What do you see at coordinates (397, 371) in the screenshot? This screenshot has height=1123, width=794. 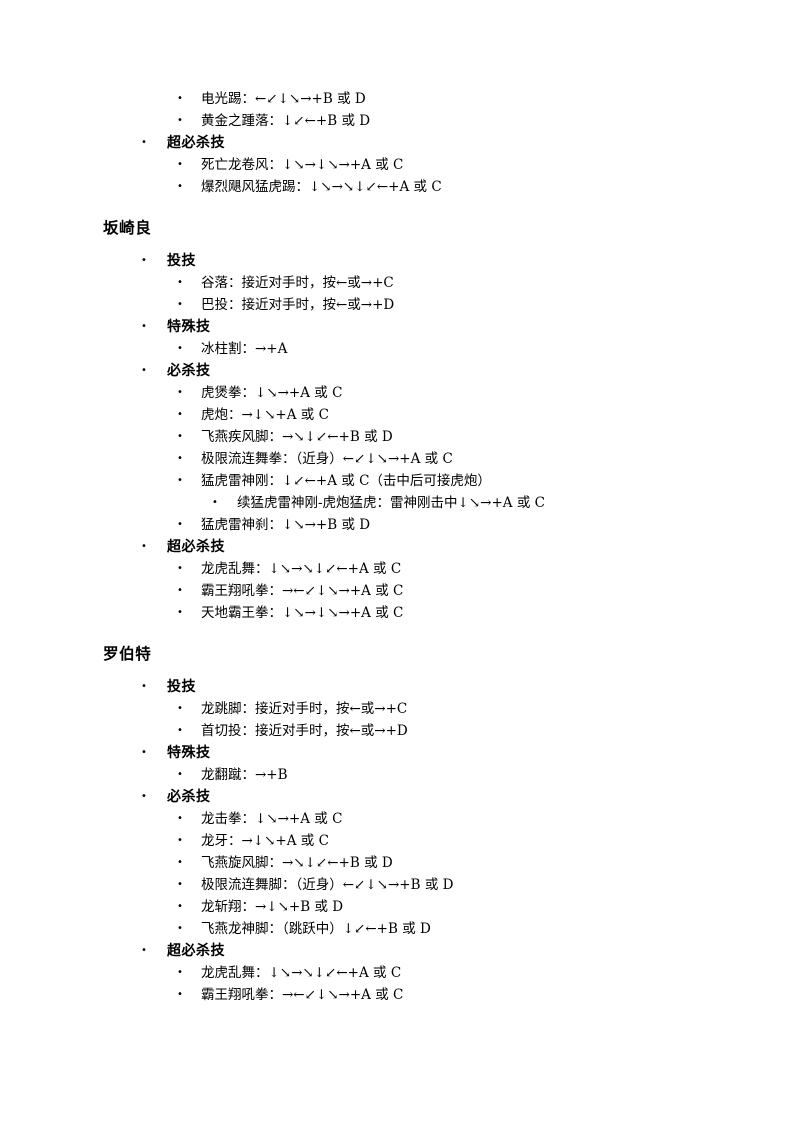 I see `move-category-row: • 必杀技` at bounding box center [397, 371].